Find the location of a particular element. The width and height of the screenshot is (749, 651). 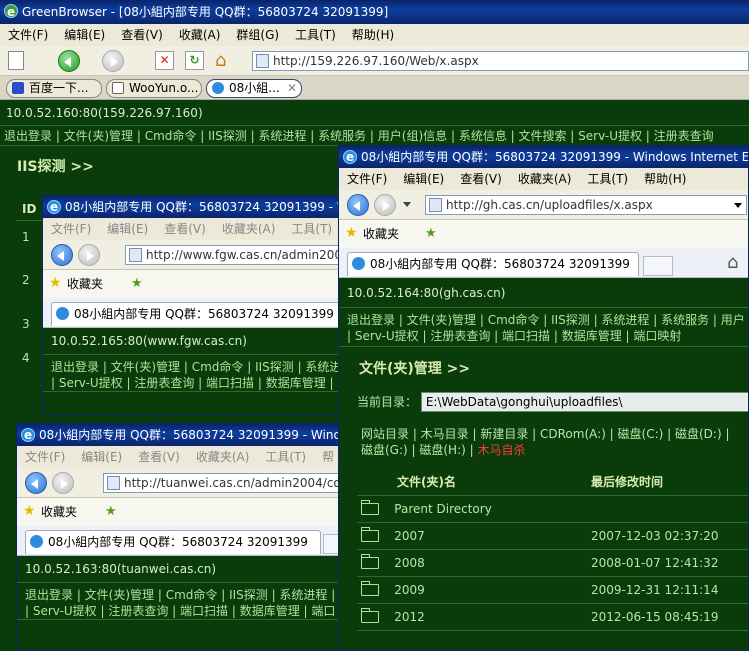

fgw-menu-fav: 收藏夹(A) is located at coordinates (249, 229).